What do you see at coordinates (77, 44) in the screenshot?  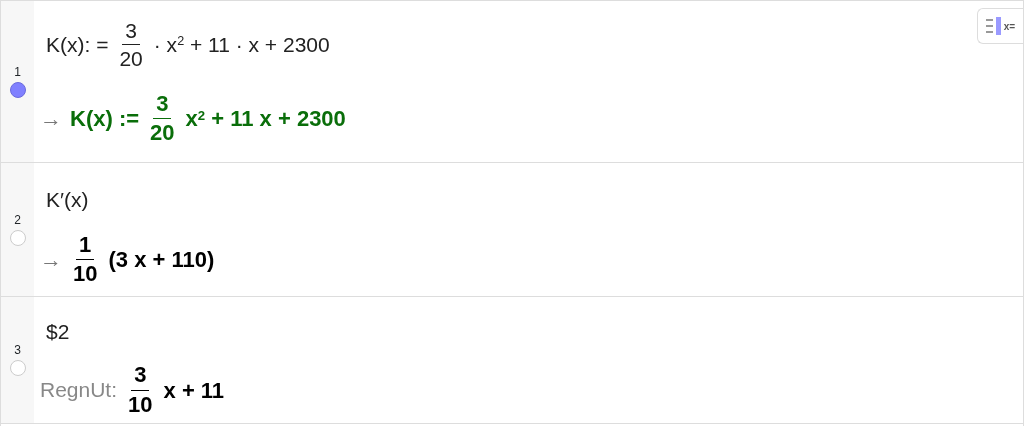 I see `math-text: K(x): =` at bounding box center [77, 44].